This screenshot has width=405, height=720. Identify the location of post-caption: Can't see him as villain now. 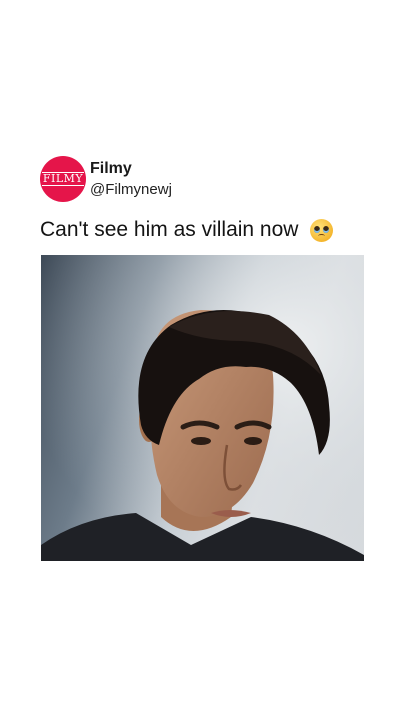
(205, 230).